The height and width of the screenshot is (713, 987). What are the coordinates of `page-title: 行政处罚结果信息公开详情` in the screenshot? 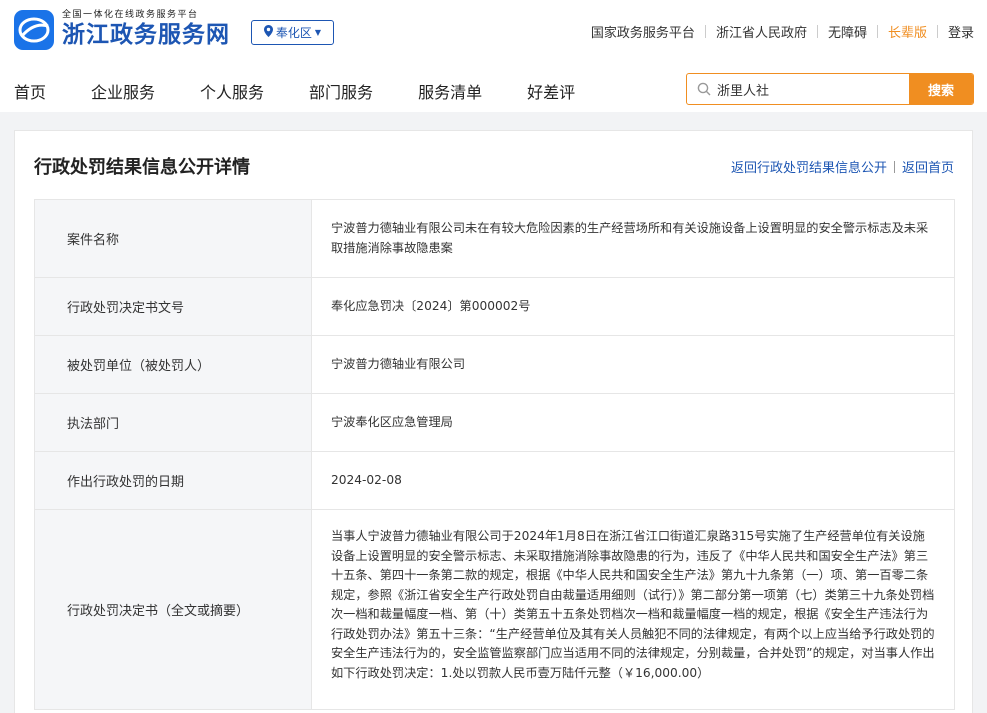 It's located at (142, 167).